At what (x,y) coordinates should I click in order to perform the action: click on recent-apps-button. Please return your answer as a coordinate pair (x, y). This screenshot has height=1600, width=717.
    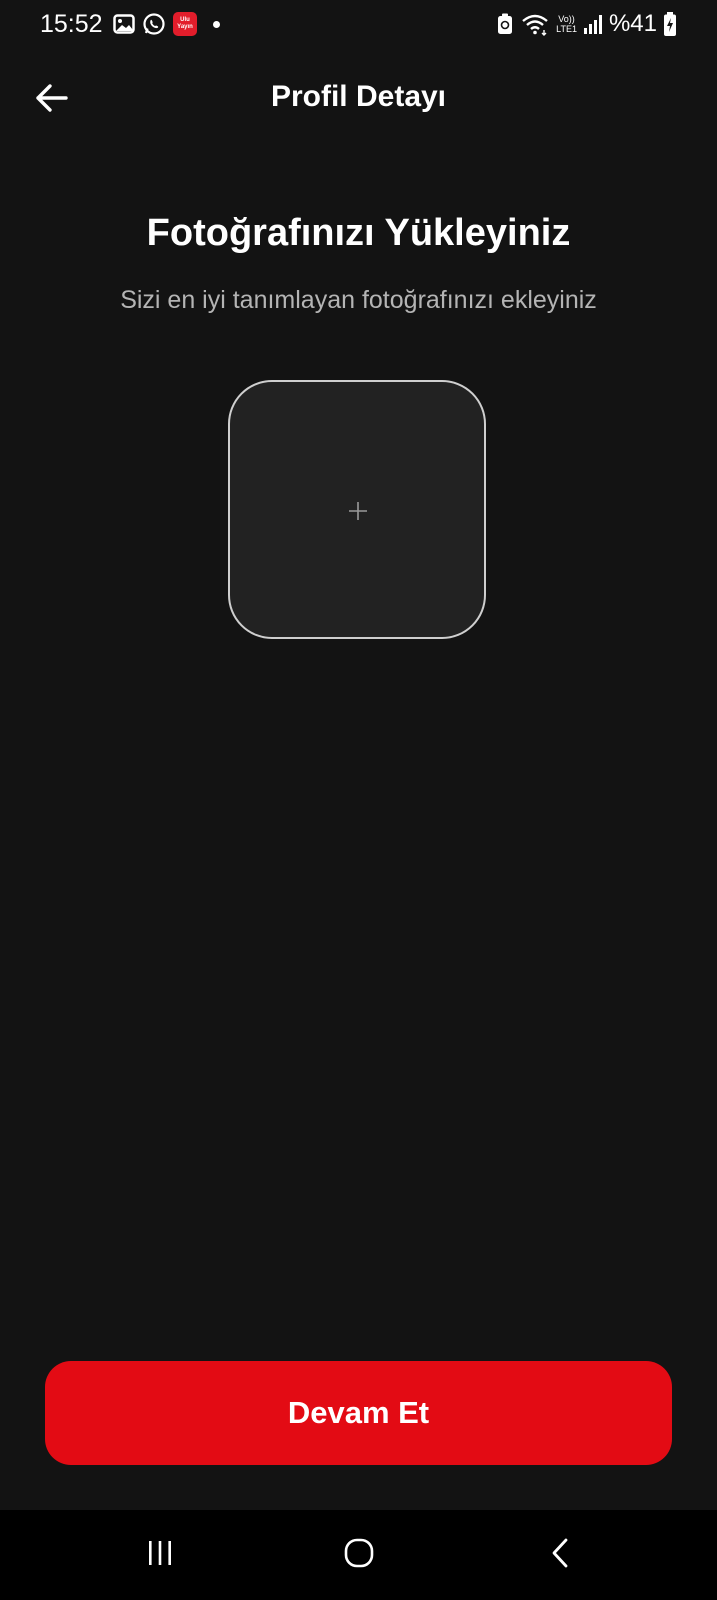
    Looking at the image, I should click on (160, 1555).